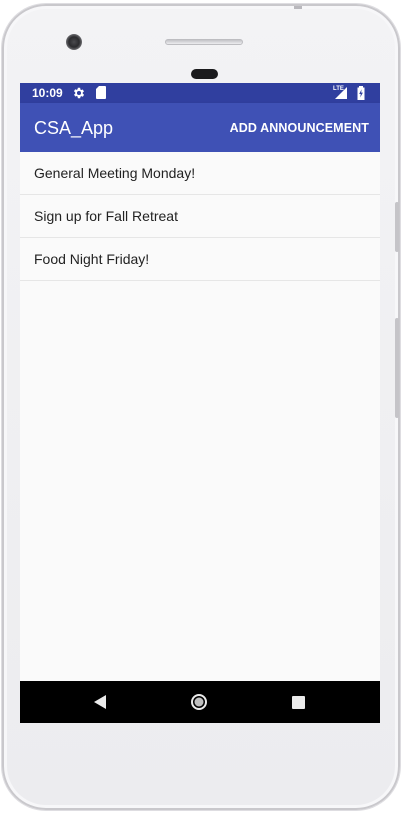  What do you see at coordinates (361, 93) in the screenshot?
I see `battery-charging-icon` at bounding box center [361, 93].